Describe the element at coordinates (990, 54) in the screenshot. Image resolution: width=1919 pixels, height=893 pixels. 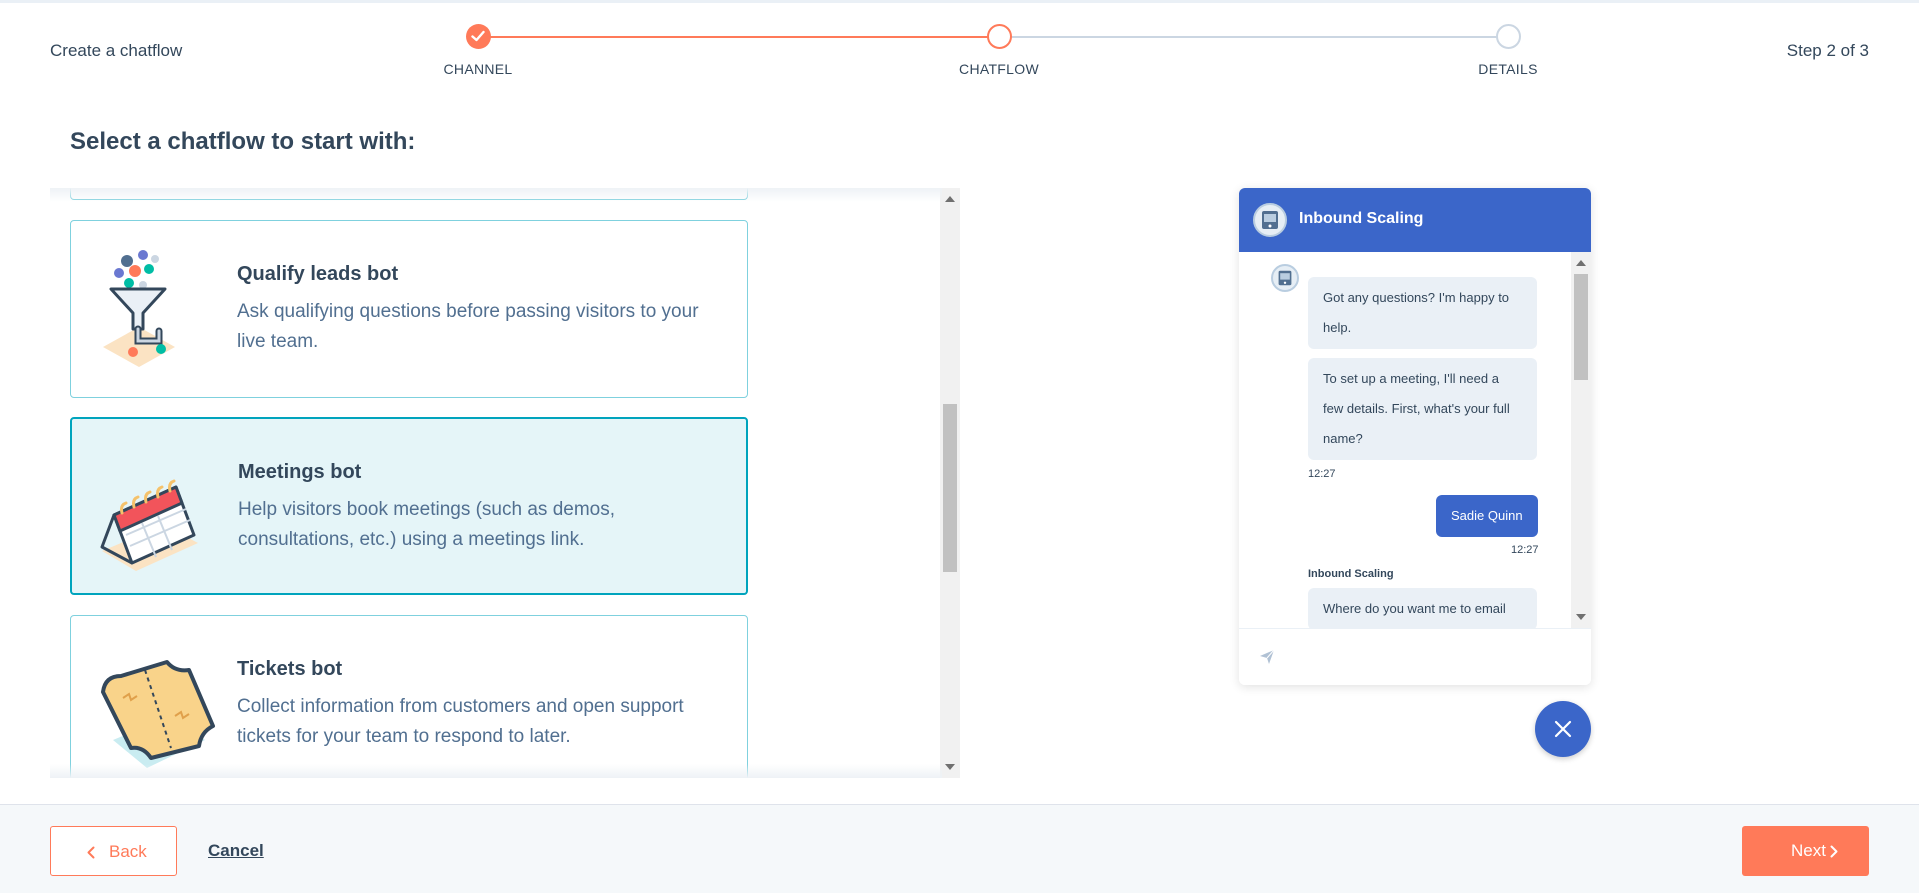
I see `progress-stepper: CHANNEL CHATFLOW DETAILS` at that location.